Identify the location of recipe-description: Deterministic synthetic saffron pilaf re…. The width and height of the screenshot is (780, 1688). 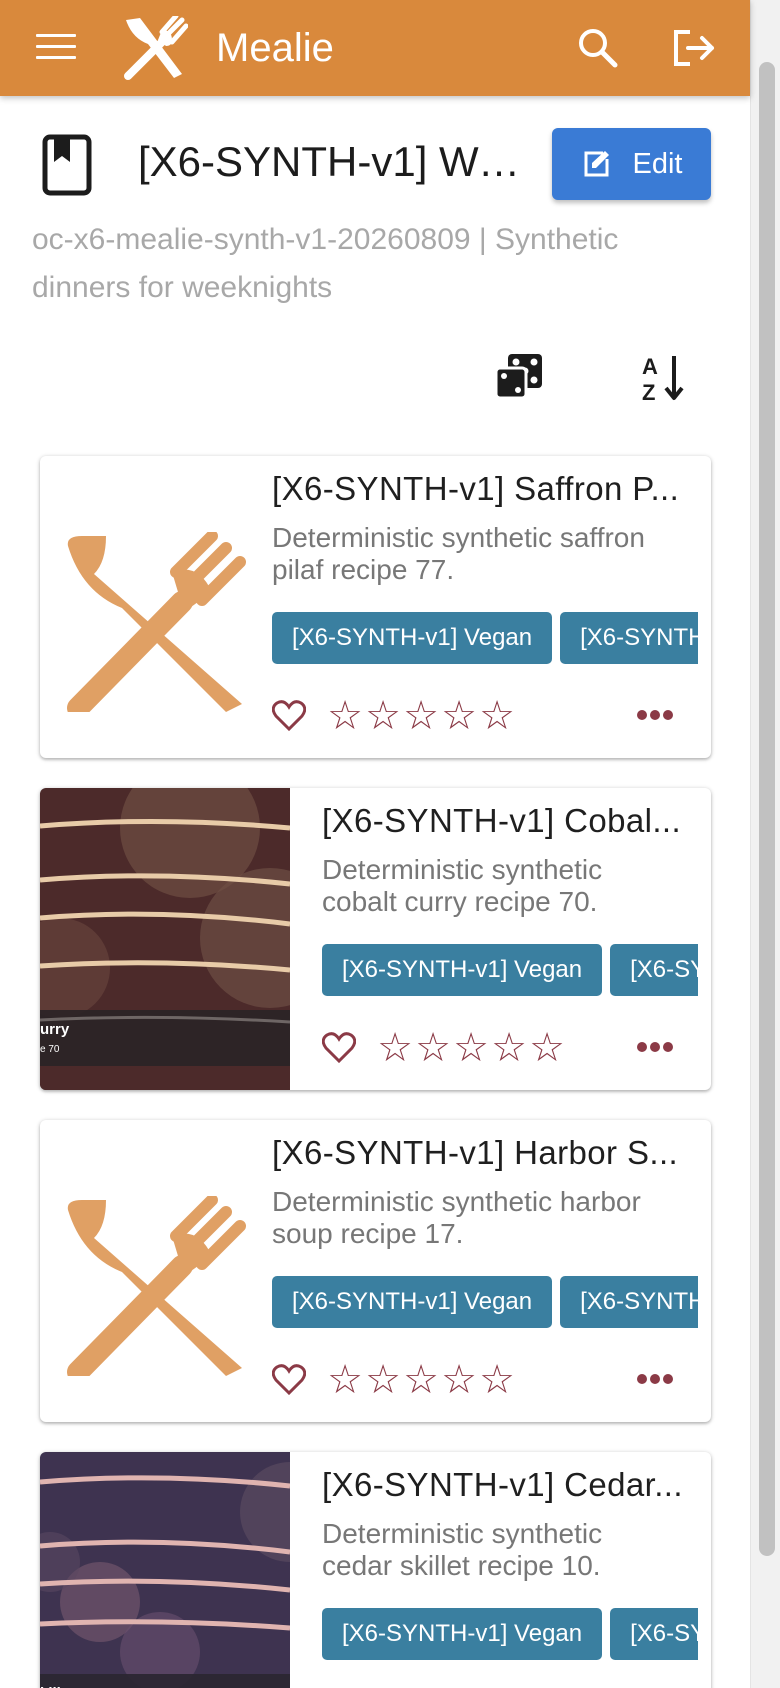
(458, 553).